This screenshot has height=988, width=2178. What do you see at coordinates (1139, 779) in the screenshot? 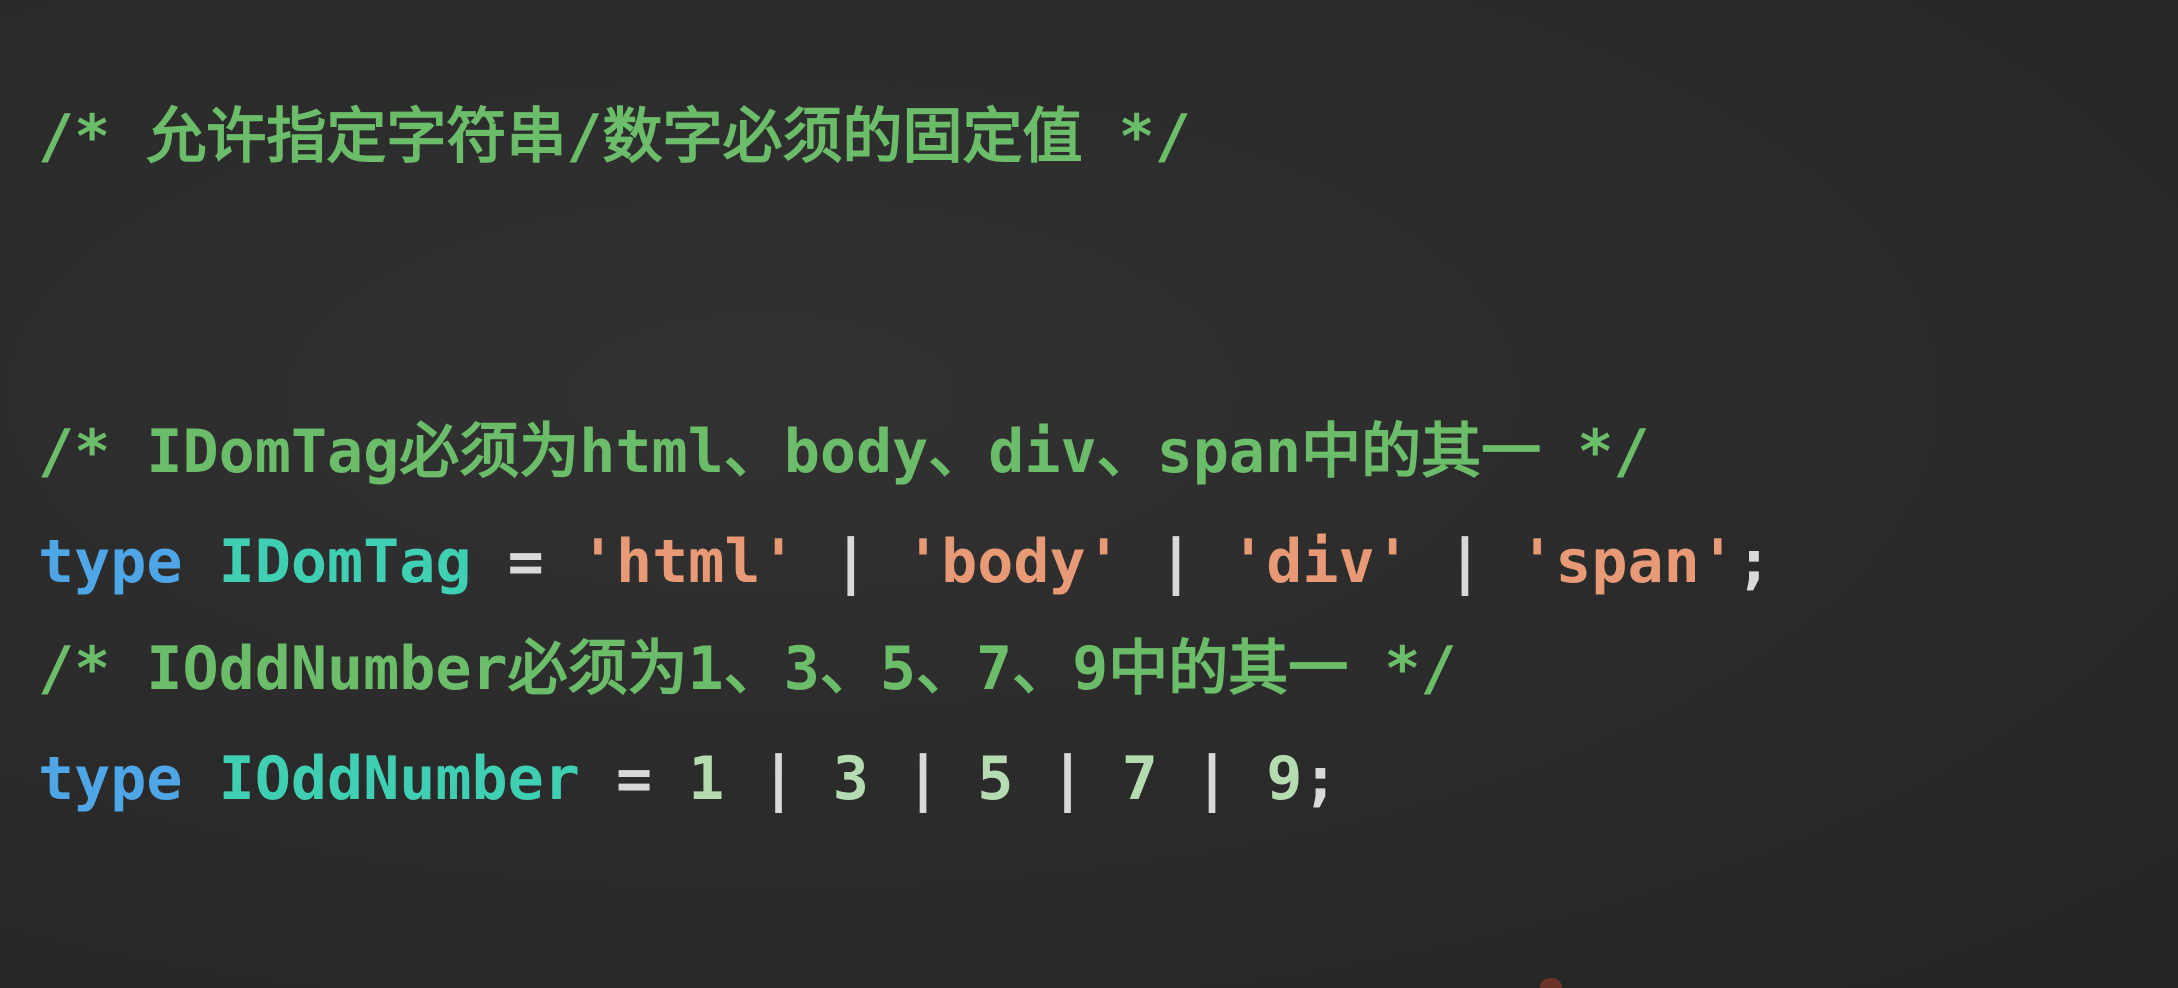
I see `number-7: 7` at bounding box center [1139, 779].